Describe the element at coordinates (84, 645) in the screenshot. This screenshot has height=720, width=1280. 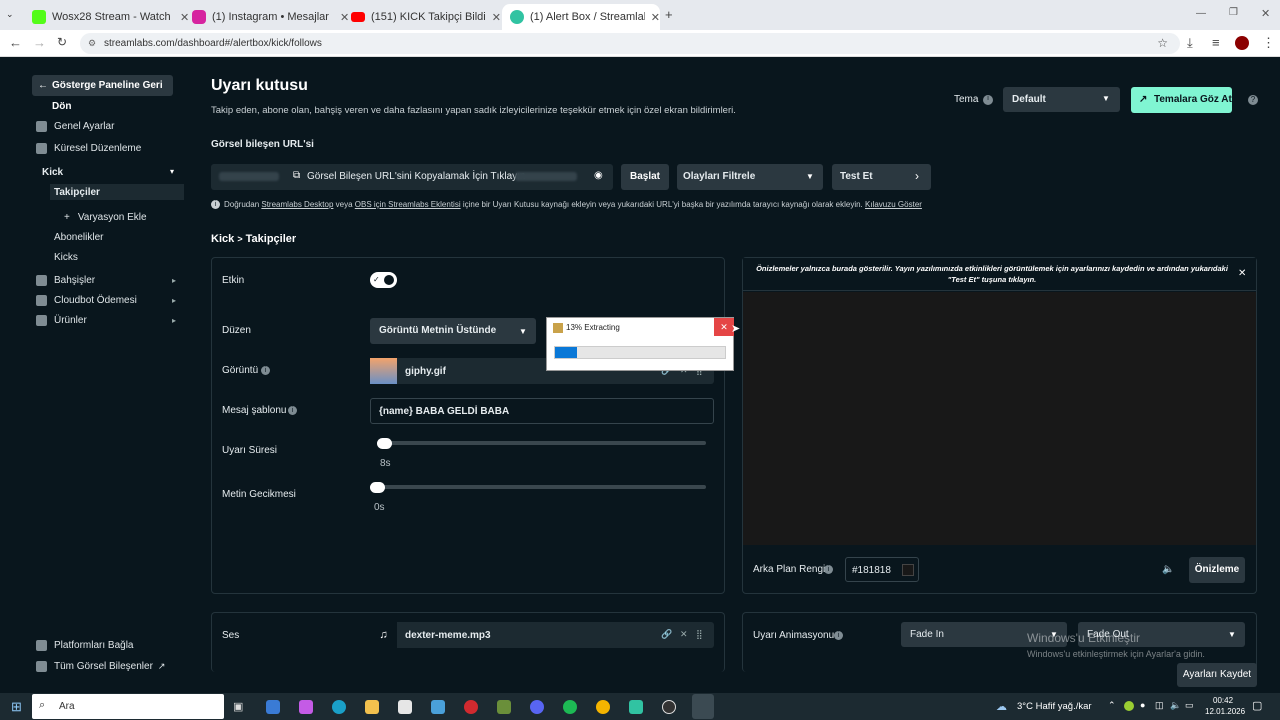
I see `sidebar-connect-platforms: Platformları Bağla` at that location.